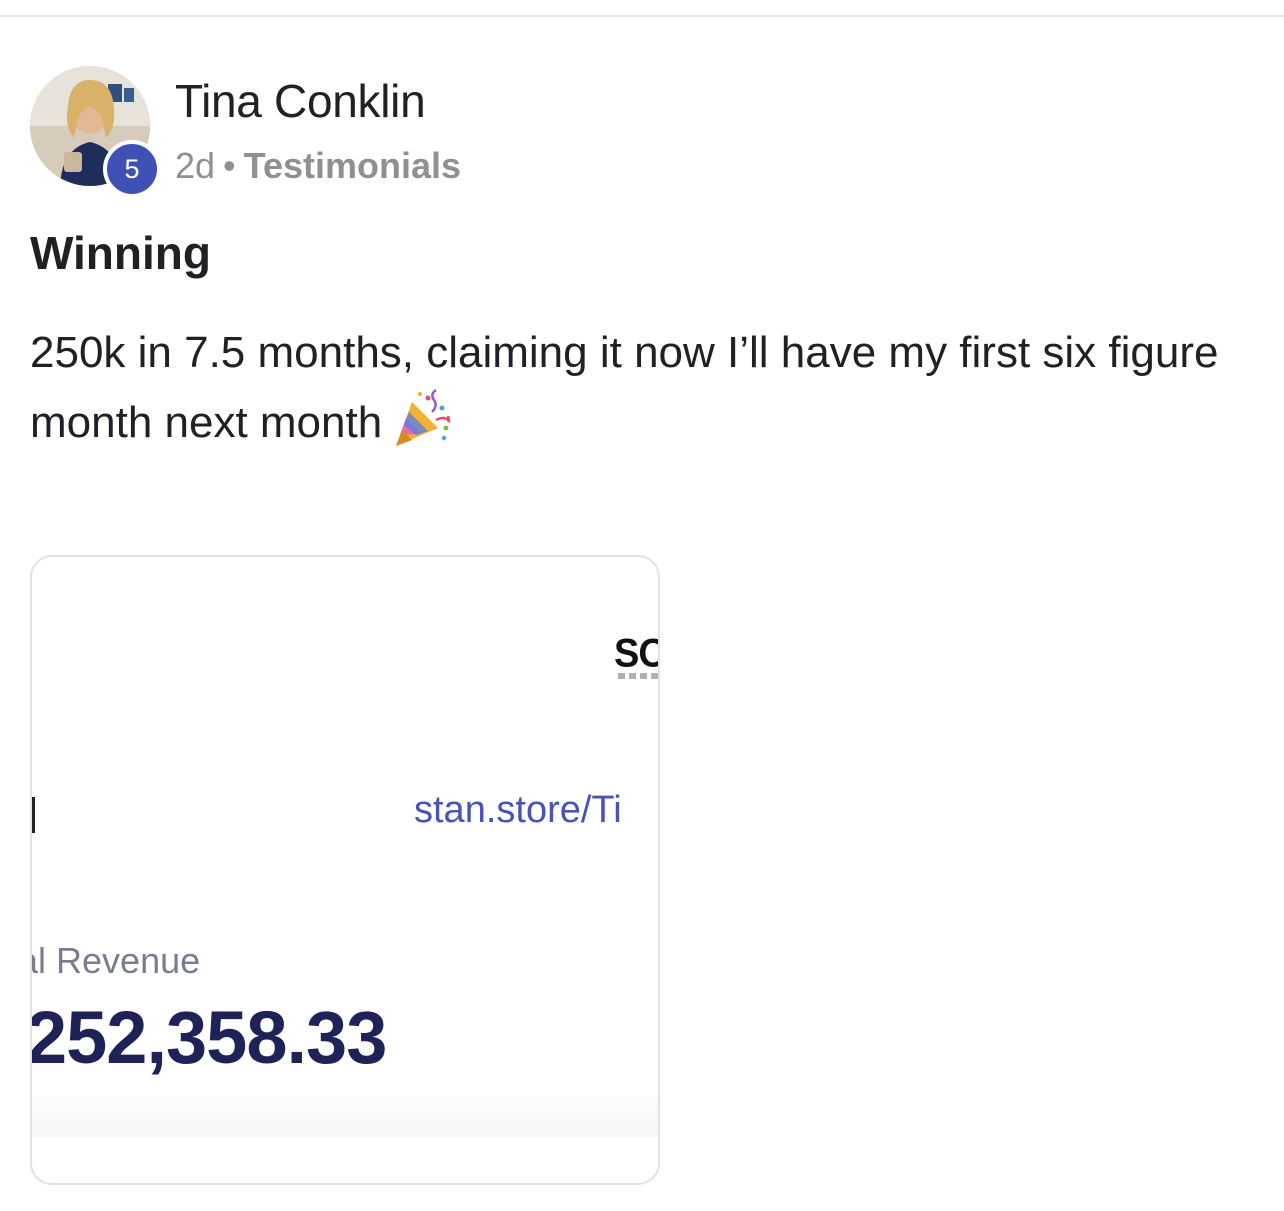  What do you see at coordinates (352, 165) in the screenshot?
I see `post-category-link: Testimonials` at bounding box center [352, 165].